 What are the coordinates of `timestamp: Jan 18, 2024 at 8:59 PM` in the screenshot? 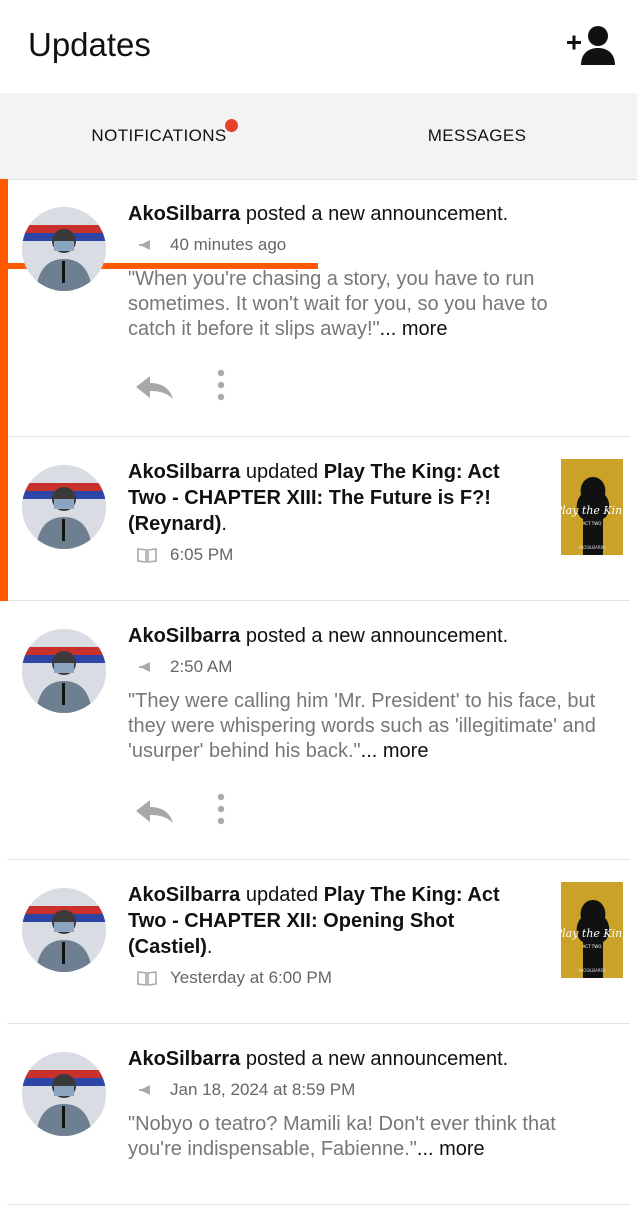 It's located at (263, 1089).